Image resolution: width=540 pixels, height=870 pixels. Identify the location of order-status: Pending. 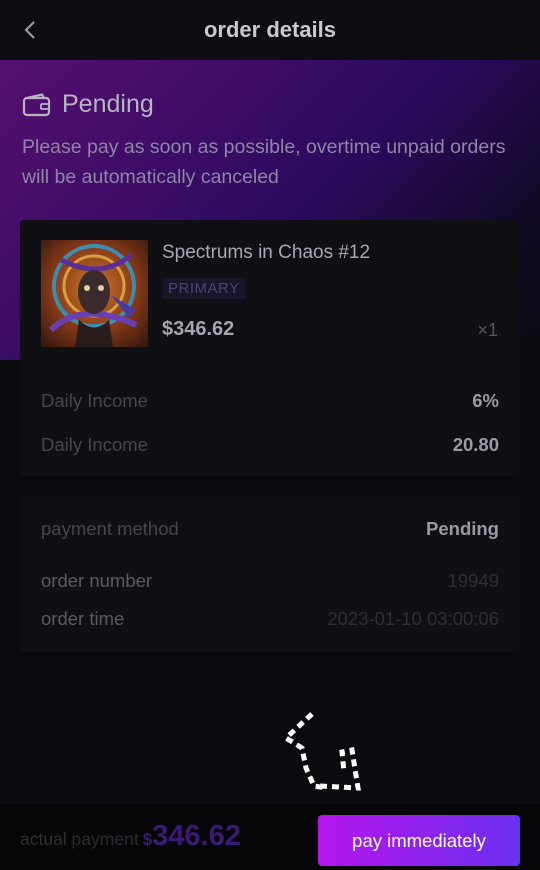
(88, 104).